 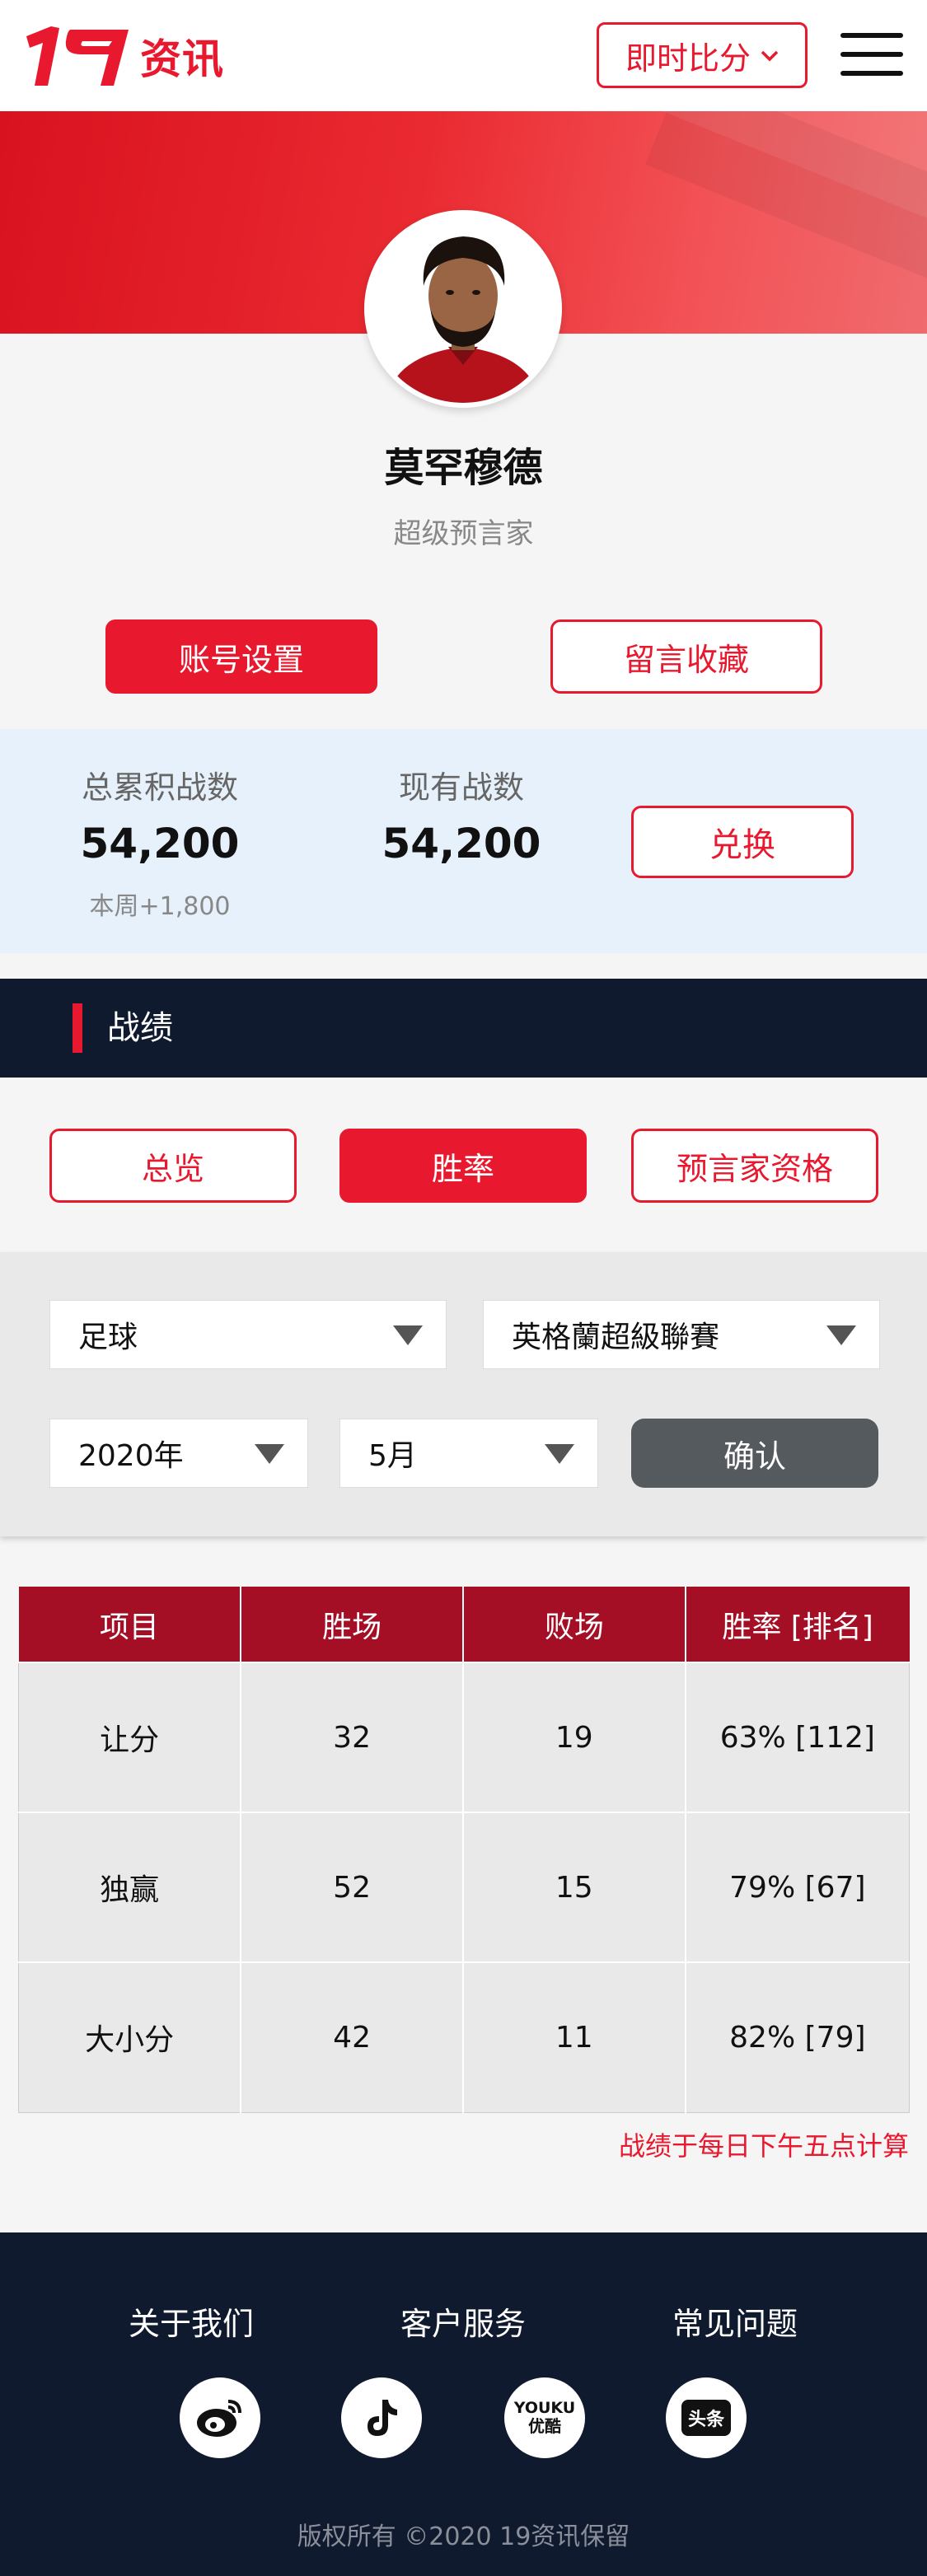 I want to click on table-row: 独赢 52 15 79% [67], so click(x=464, y=1887).